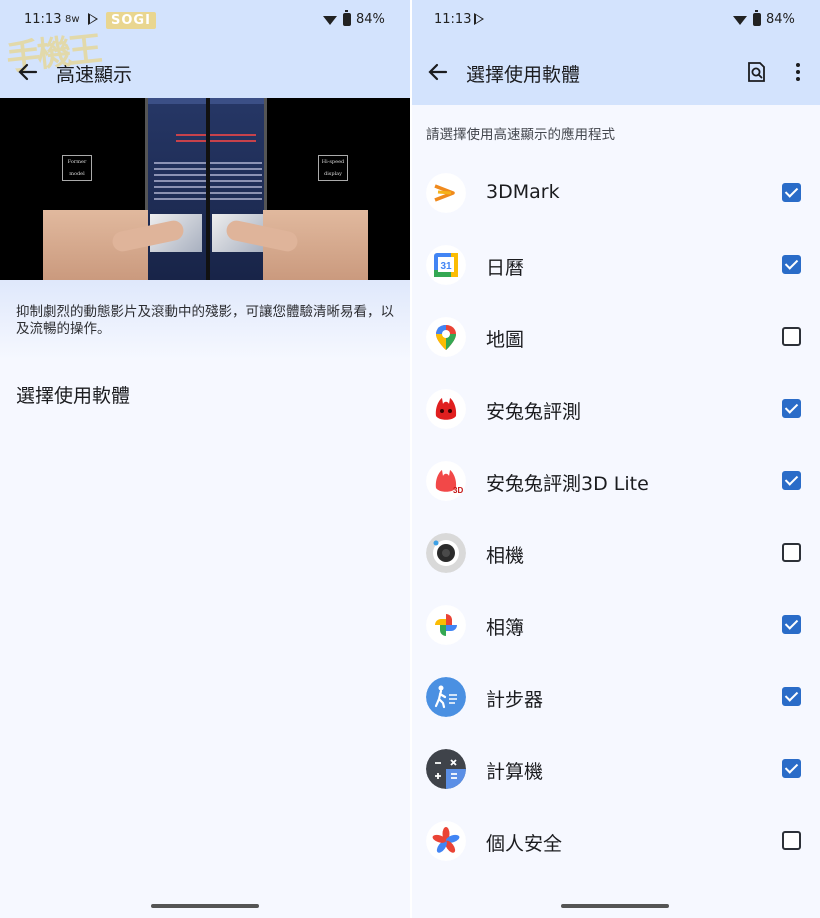 The width and height of the screenshot is (820, 918). Describe the element at coordinates (505, 268) in the screenshot. I see `app-name: 日曆` at that location.